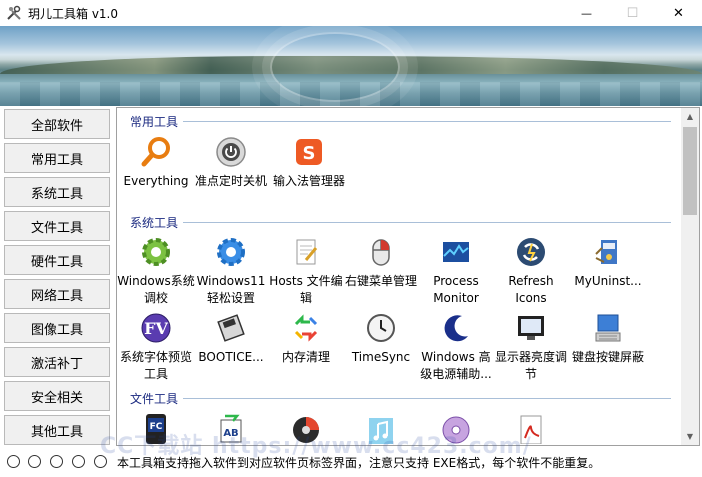  Describe the element at coordinates (156, 289) in the screenshot. I see `tool-label: Windows系统调校` at that location.